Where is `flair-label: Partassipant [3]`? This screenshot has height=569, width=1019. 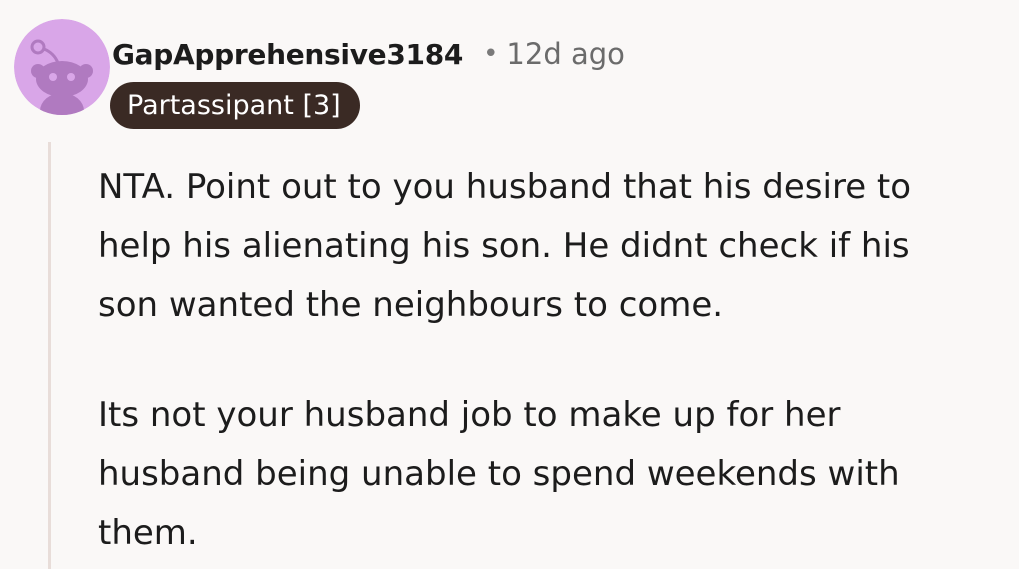 flair-label: Partassipant [3] is located at coordinates (234, 105).